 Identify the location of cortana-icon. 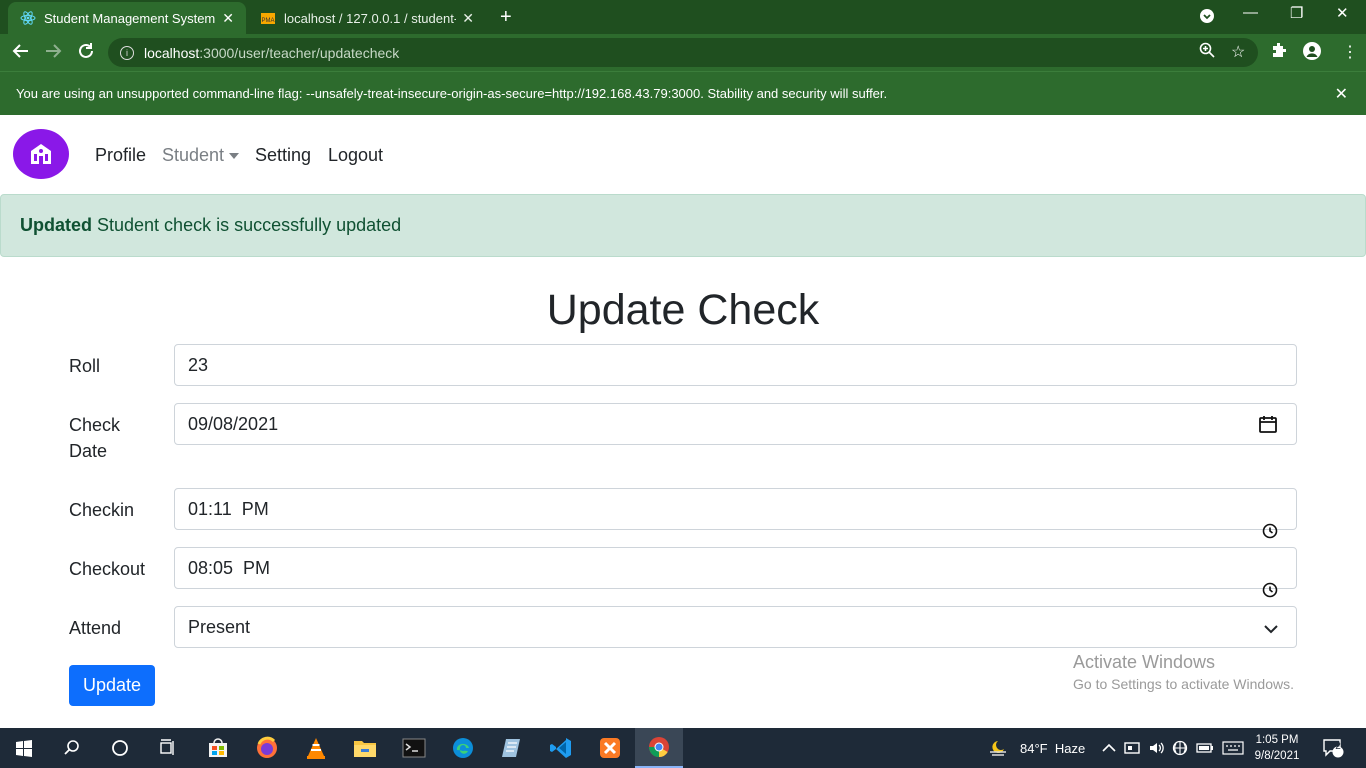
(120, 748).